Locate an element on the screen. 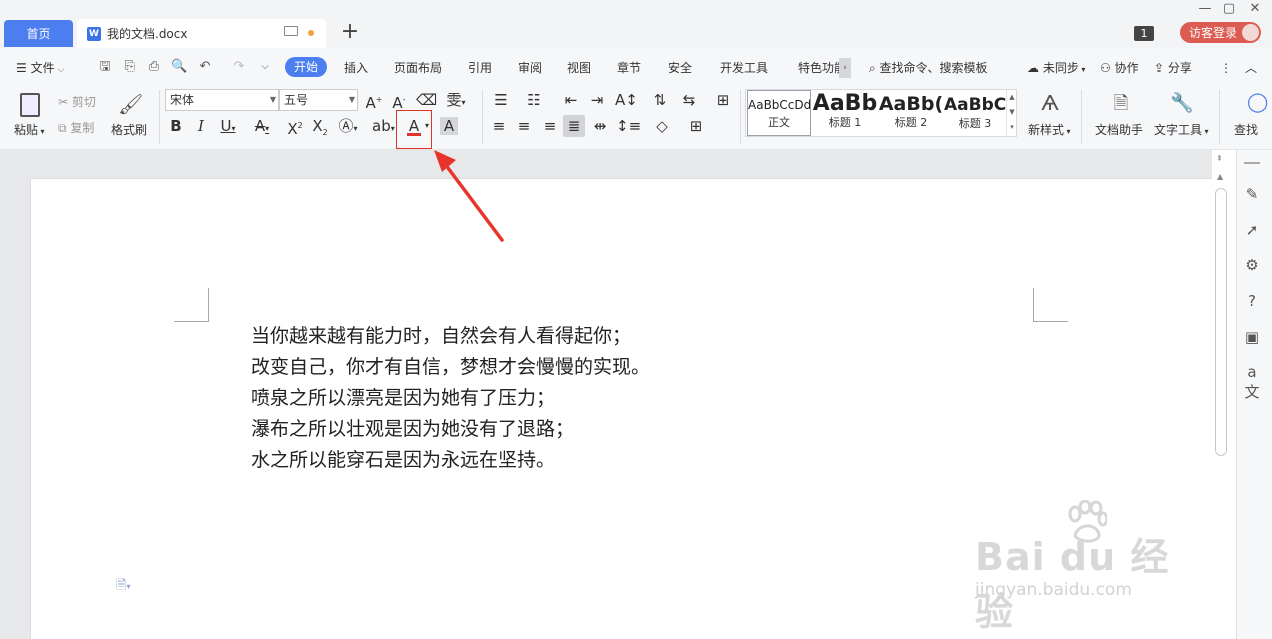  settings-sliders-icon: ⚙ is located at coordinates (1252, 265).